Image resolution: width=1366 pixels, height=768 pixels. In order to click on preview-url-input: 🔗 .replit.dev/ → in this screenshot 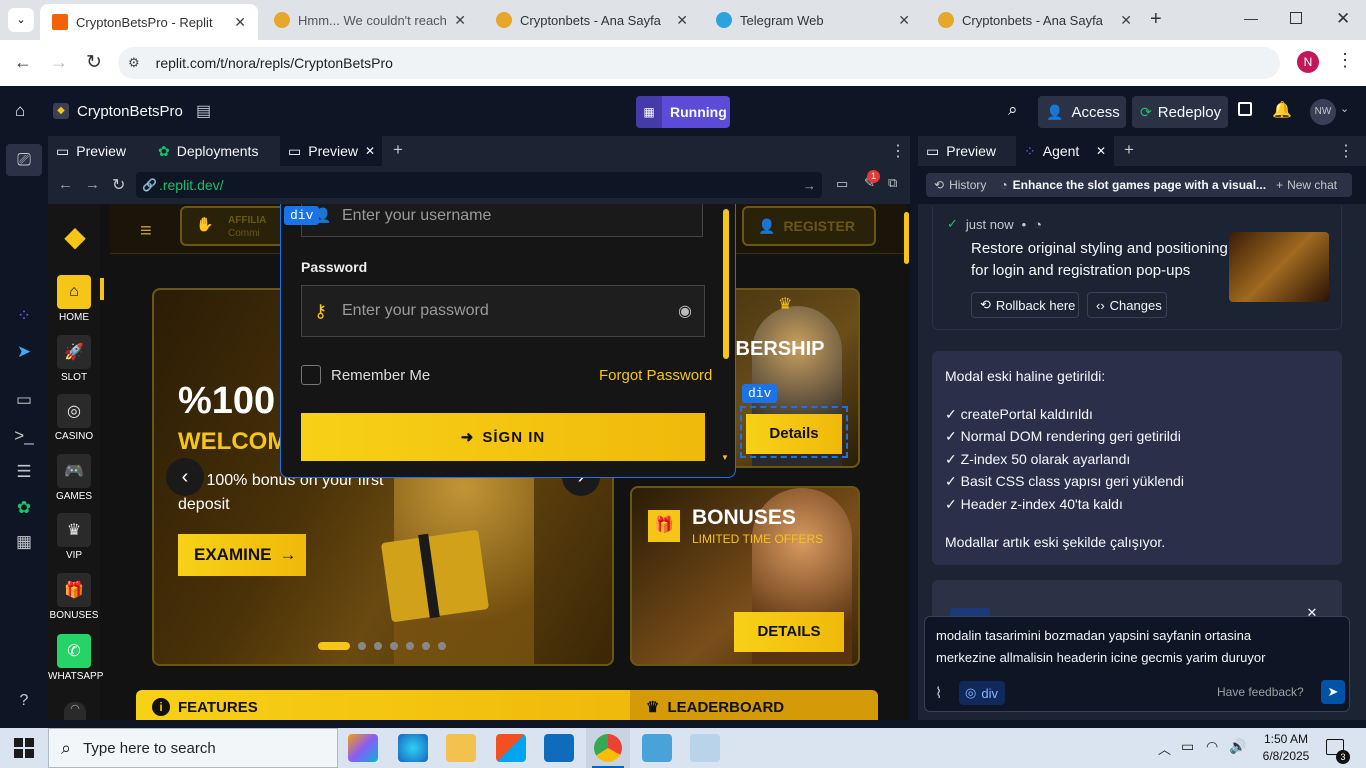, I will do `click(479, 185)`.